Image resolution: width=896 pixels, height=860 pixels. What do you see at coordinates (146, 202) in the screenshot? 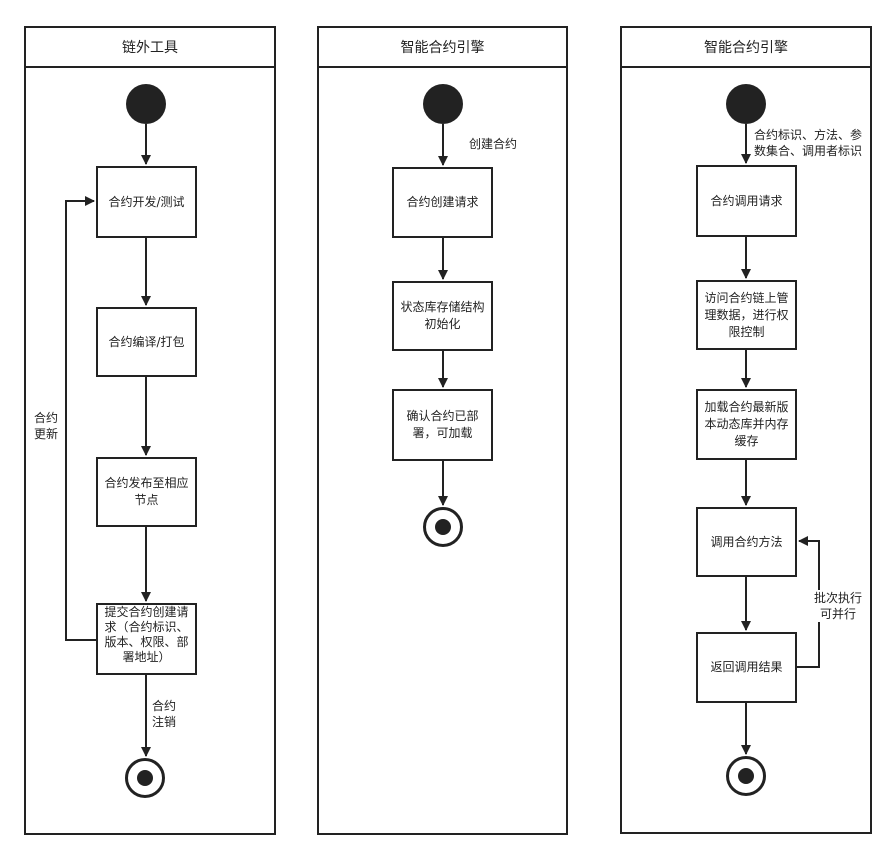
I see `action-develop-test: 合约开发/测试` at bounding box center [146, 202].